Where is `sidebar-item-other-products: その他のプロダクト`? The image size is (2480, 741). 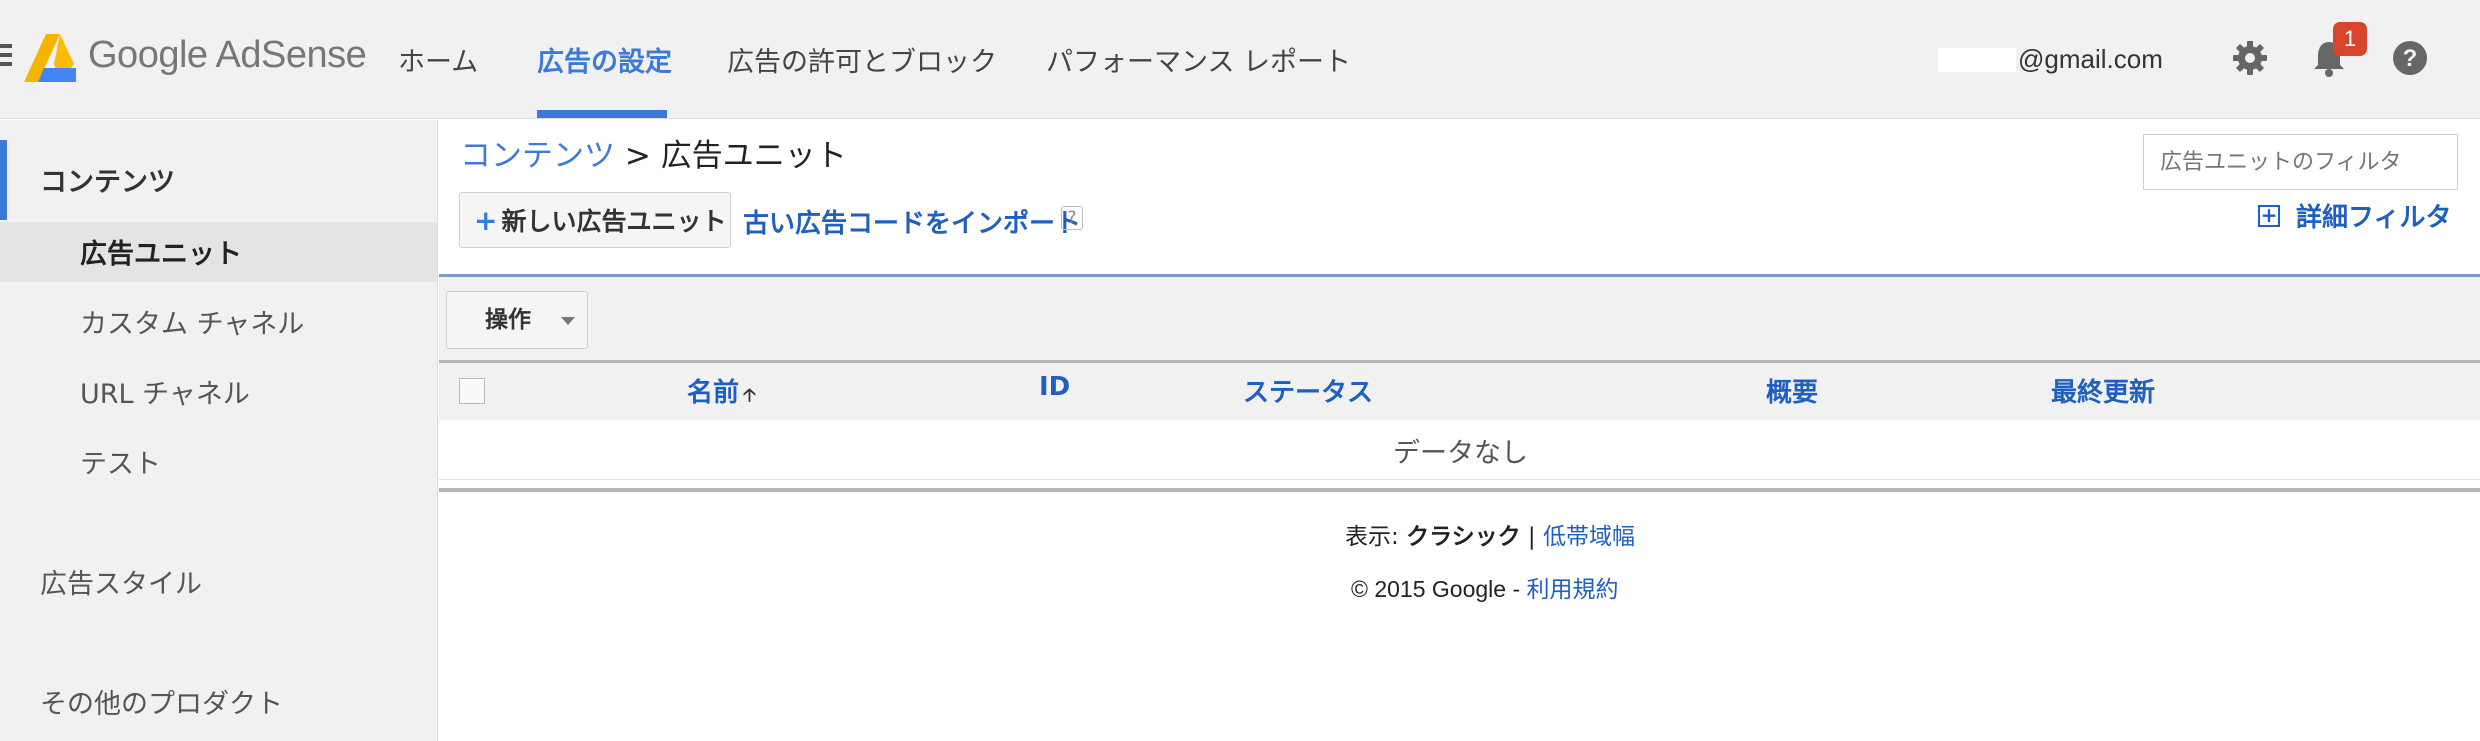
sidebar-item-other-products: その他のプロダクト is located at coordinates (161, 701).